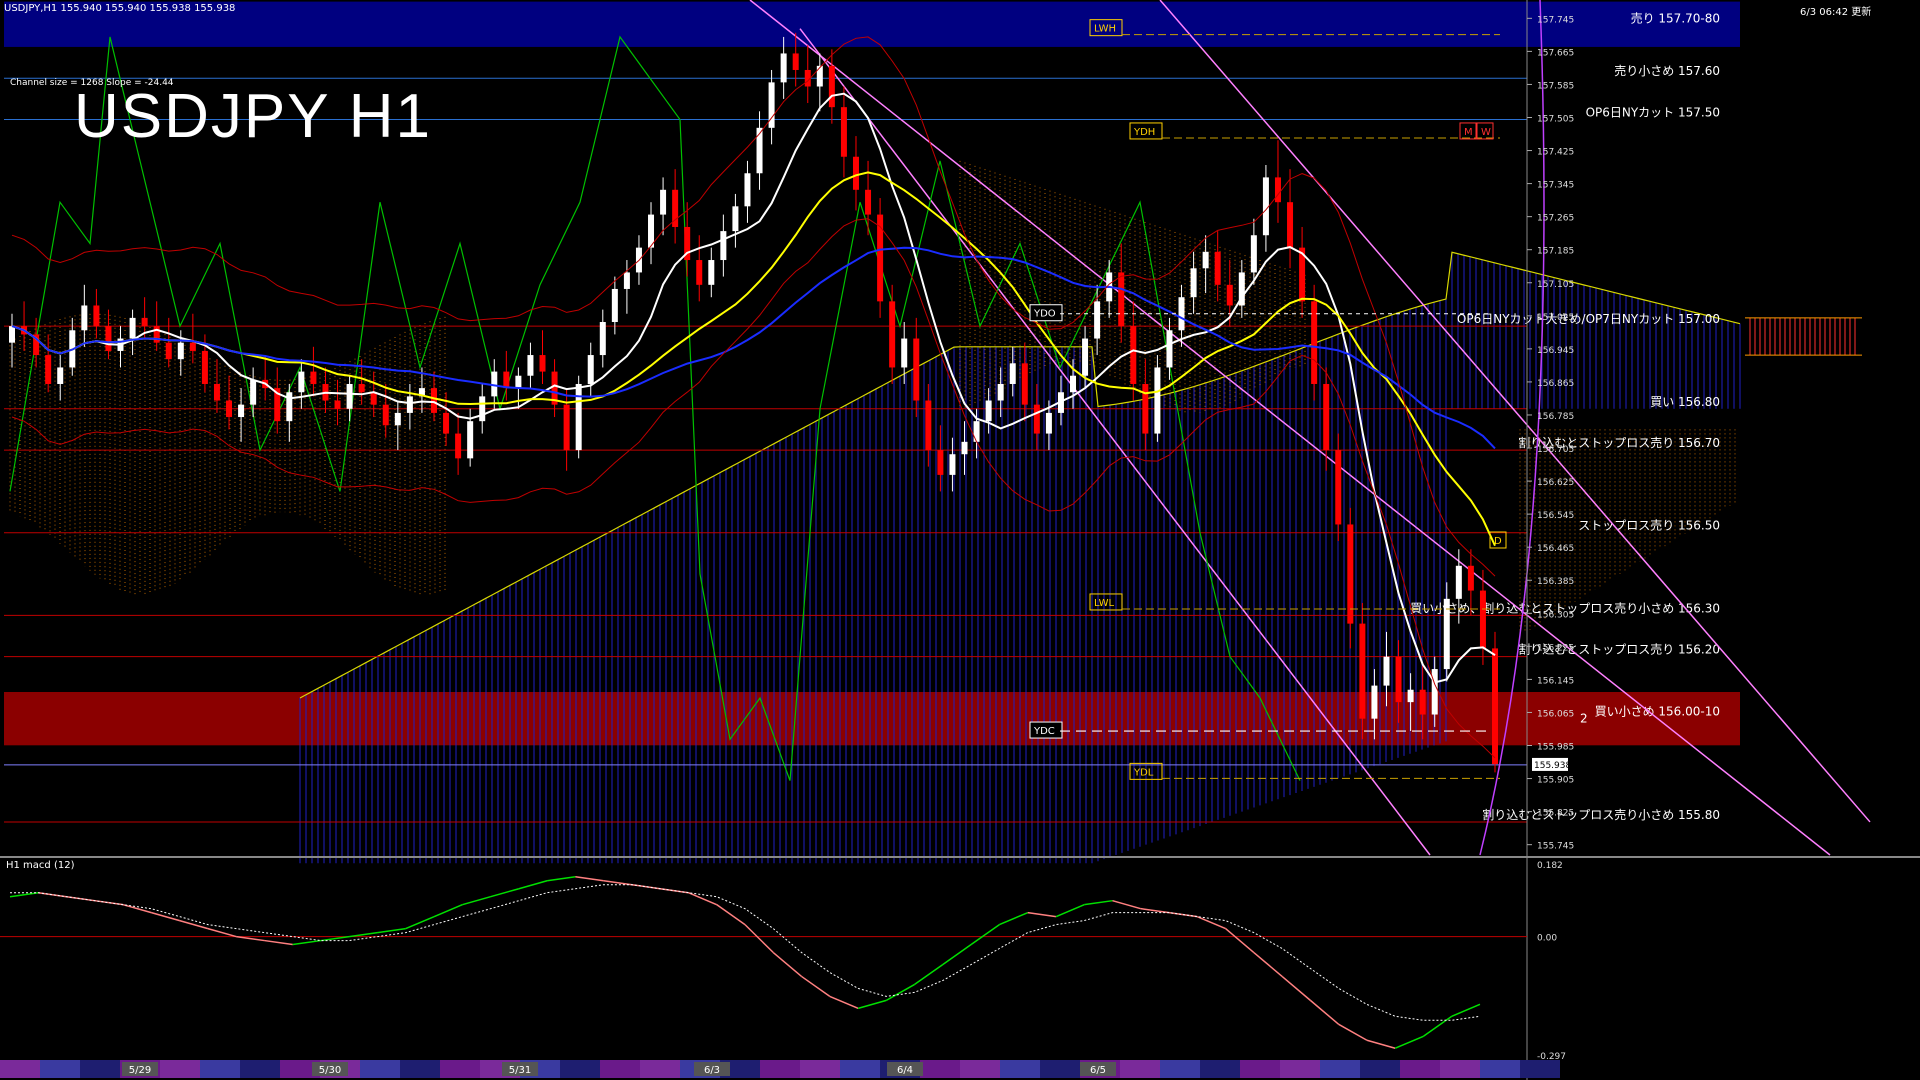 The height and width of the screenshot is (1080, 1920). What do you see at coordinates (1105, 29) in the screenshot?
I see `marker-lwh: LWH` at bounding box center [1105, 29].